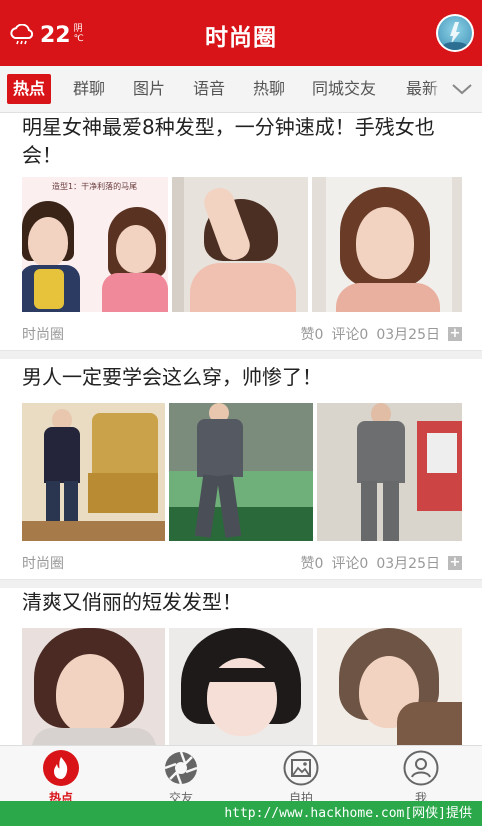  Describe the element at coordinates (29, 89) in the screenshot. I see `tab-hot: 热点` at that location.